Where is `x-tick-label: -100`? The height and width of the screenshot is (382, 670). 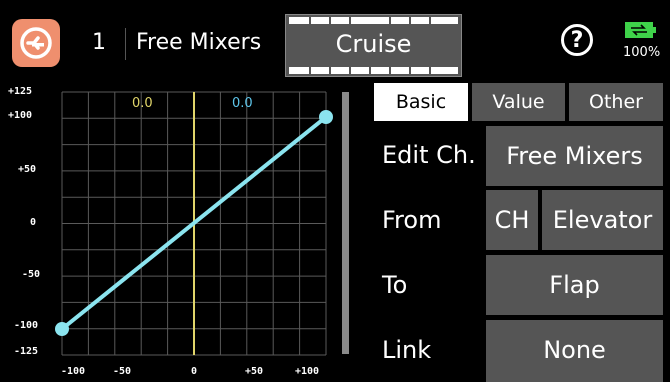
x-tick-label: -100 is located at coordinates (73, 371).